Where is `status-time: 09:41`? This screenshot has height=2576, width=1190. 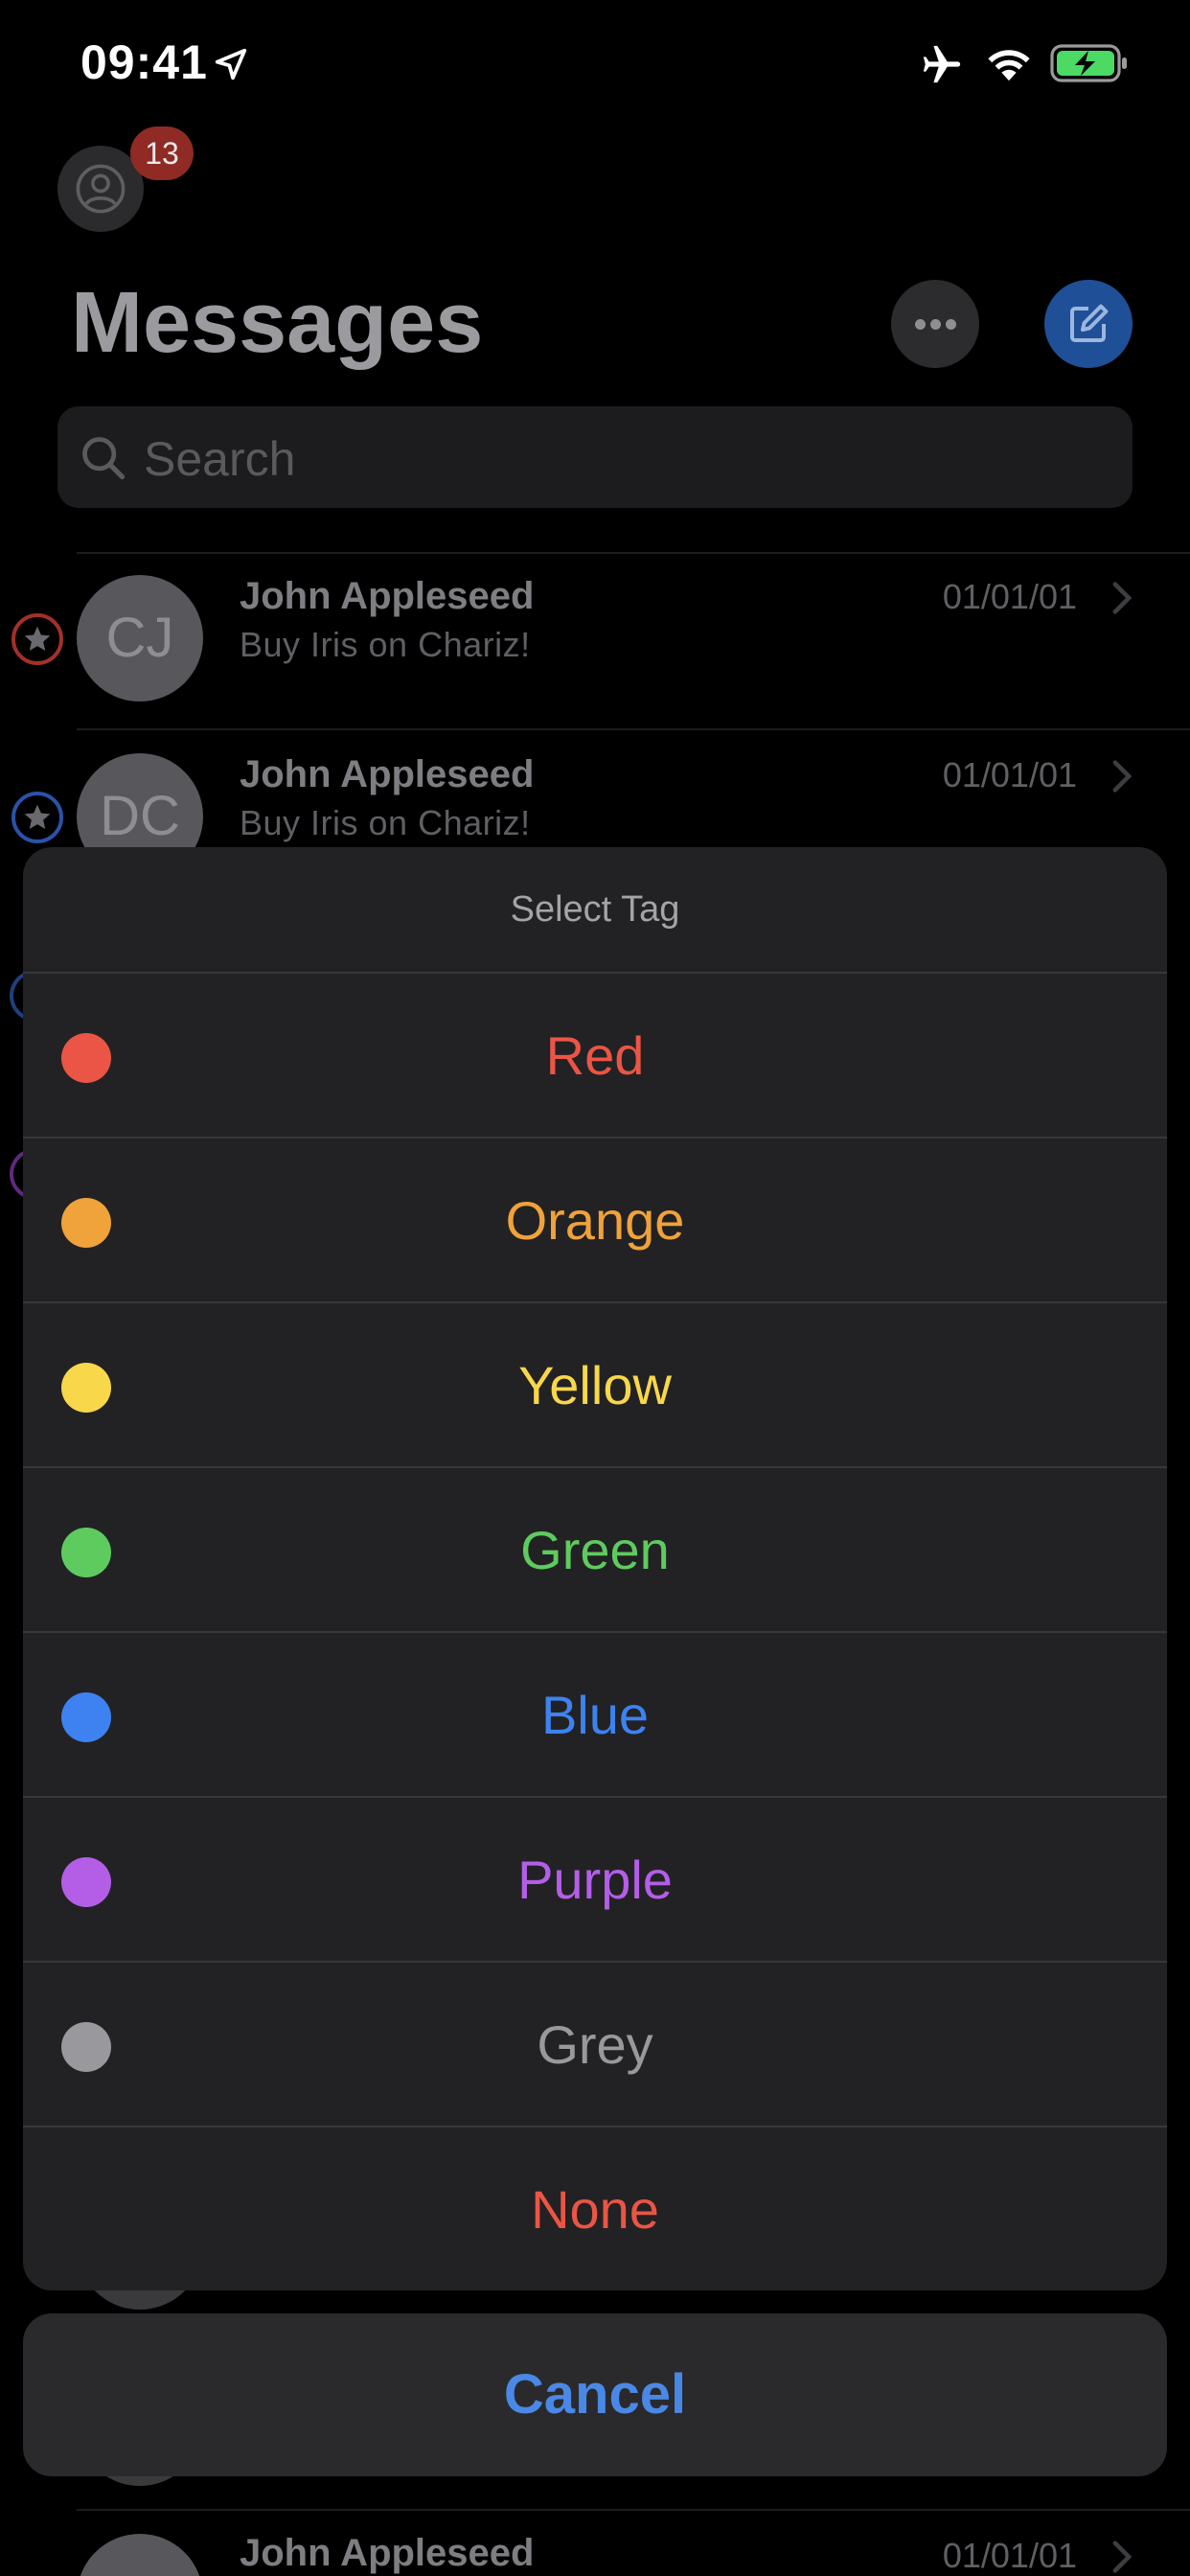
status-time: 09:41 is located at coordinates (144, 62).